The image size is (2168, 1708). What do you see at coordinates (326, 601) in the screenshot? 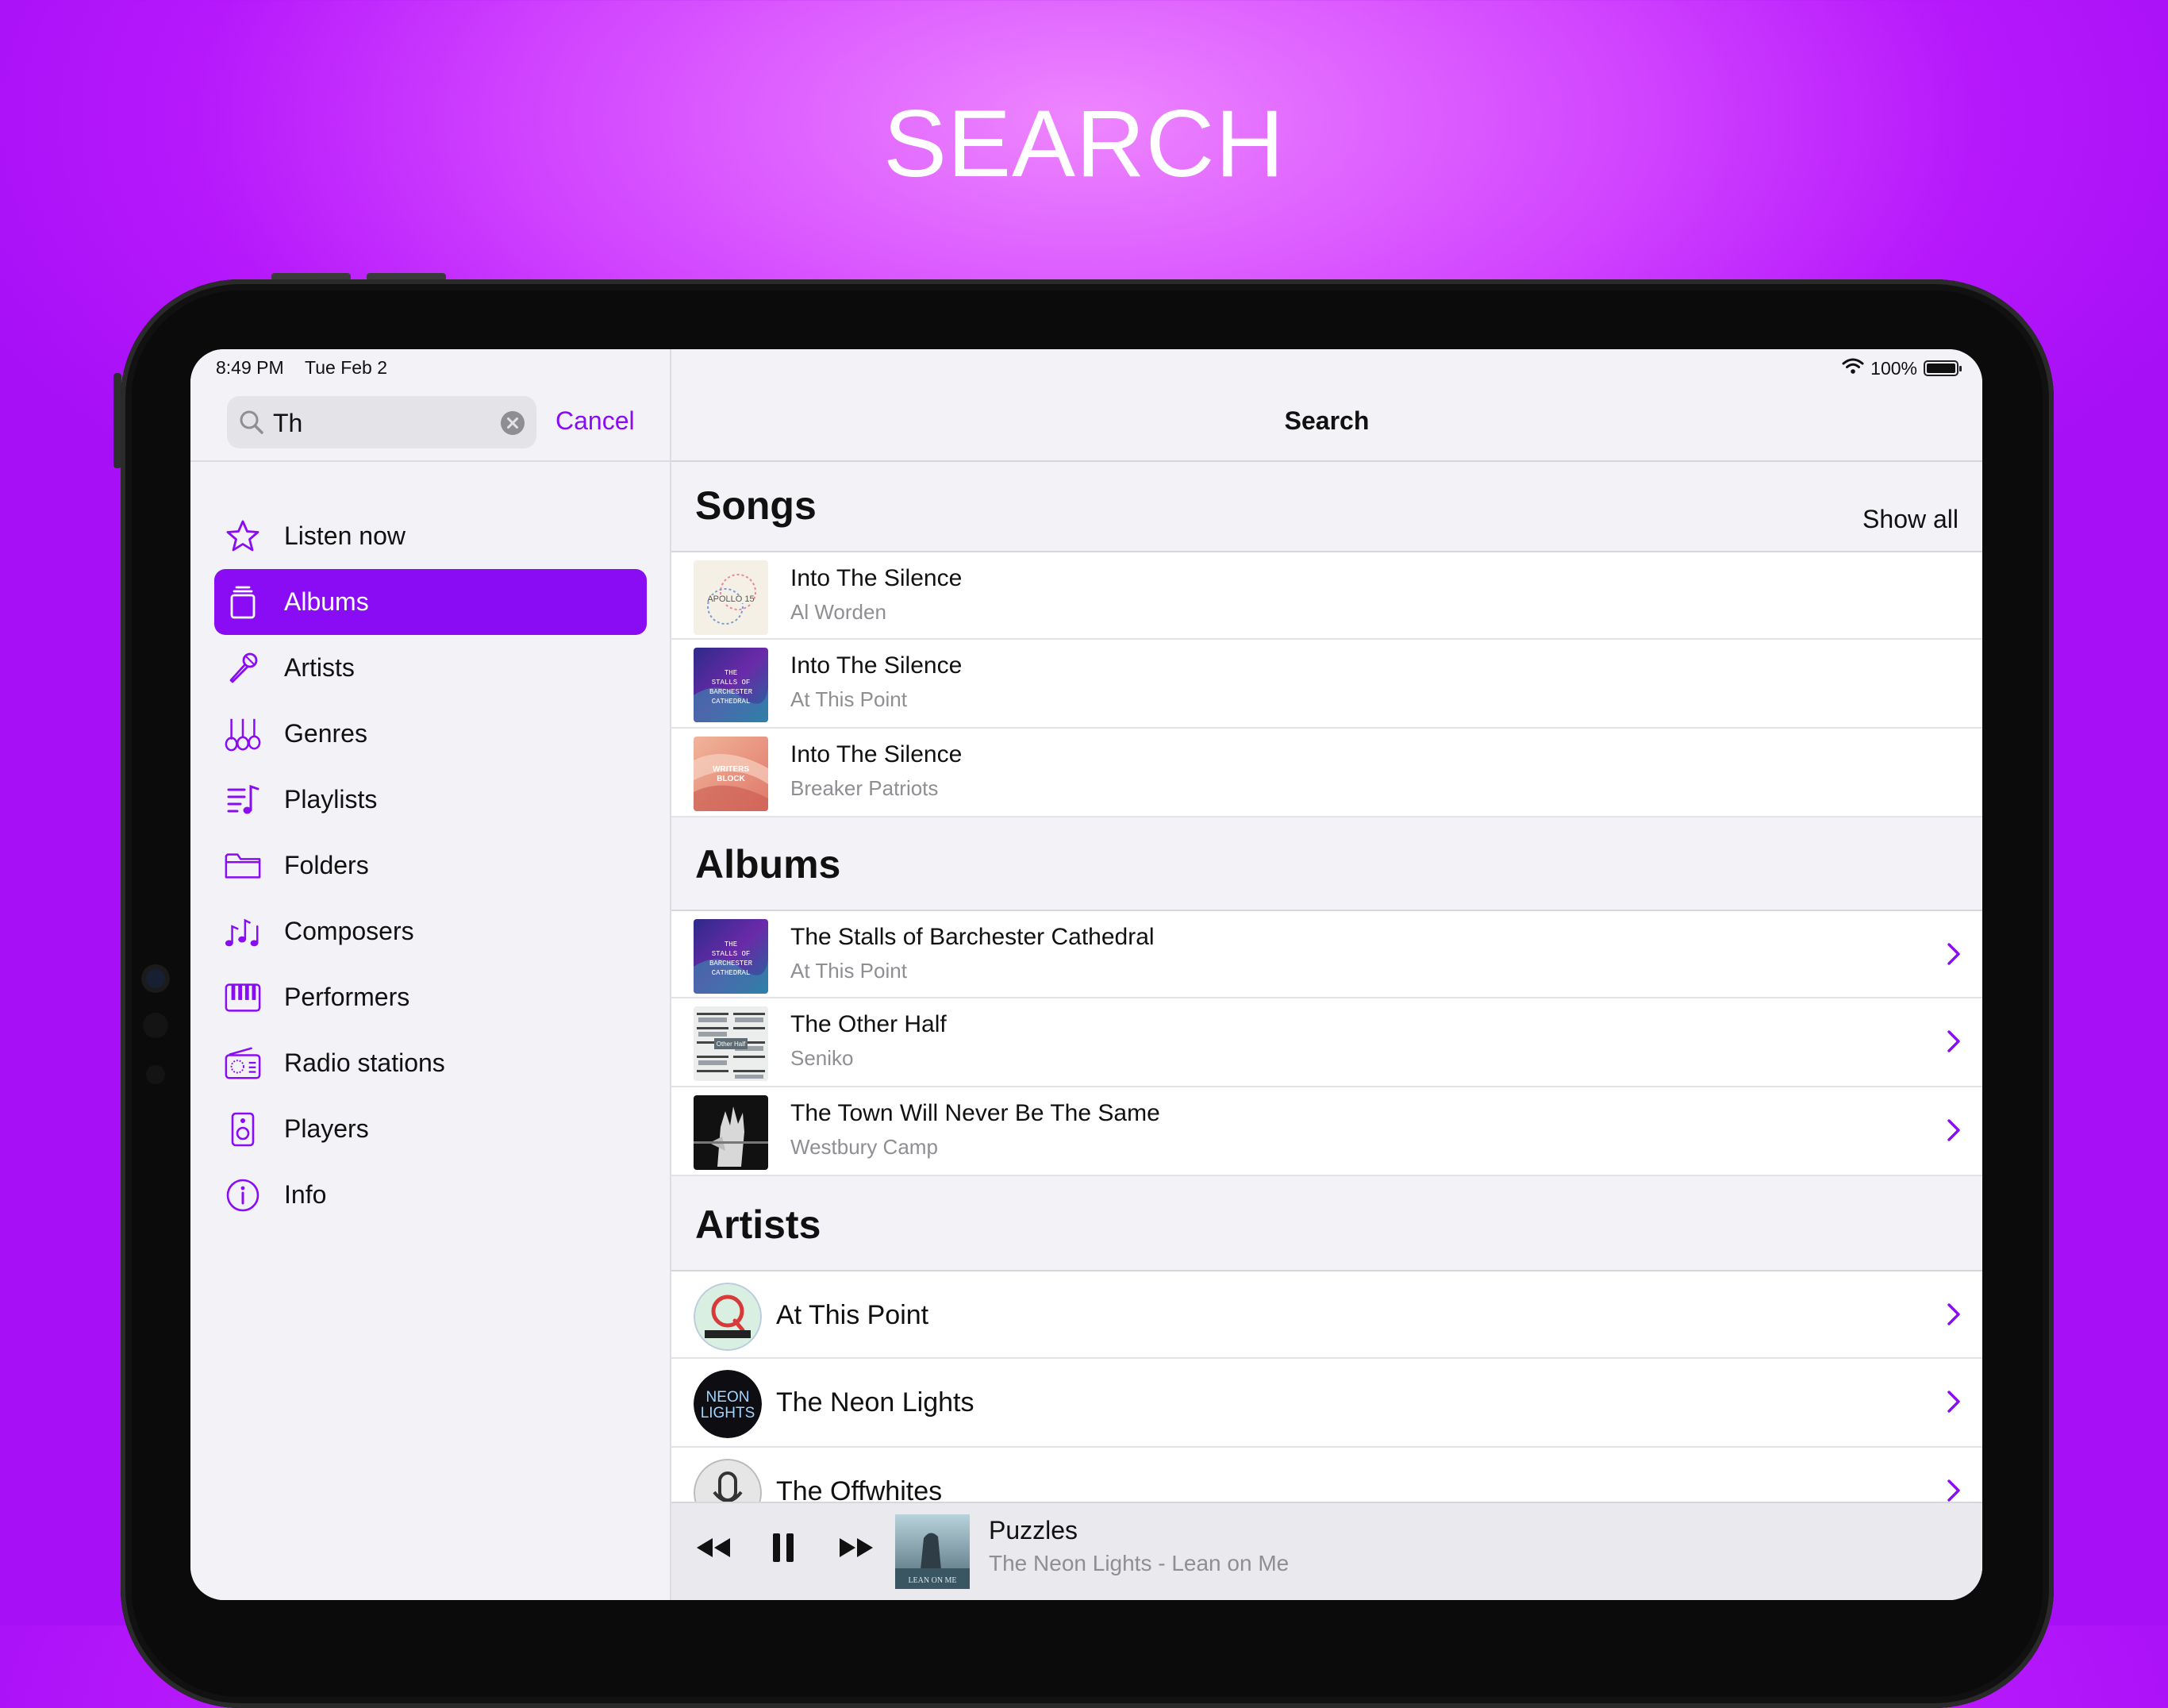
I see `sidebar-item-label: Albums` at bounding box center [326, 601].